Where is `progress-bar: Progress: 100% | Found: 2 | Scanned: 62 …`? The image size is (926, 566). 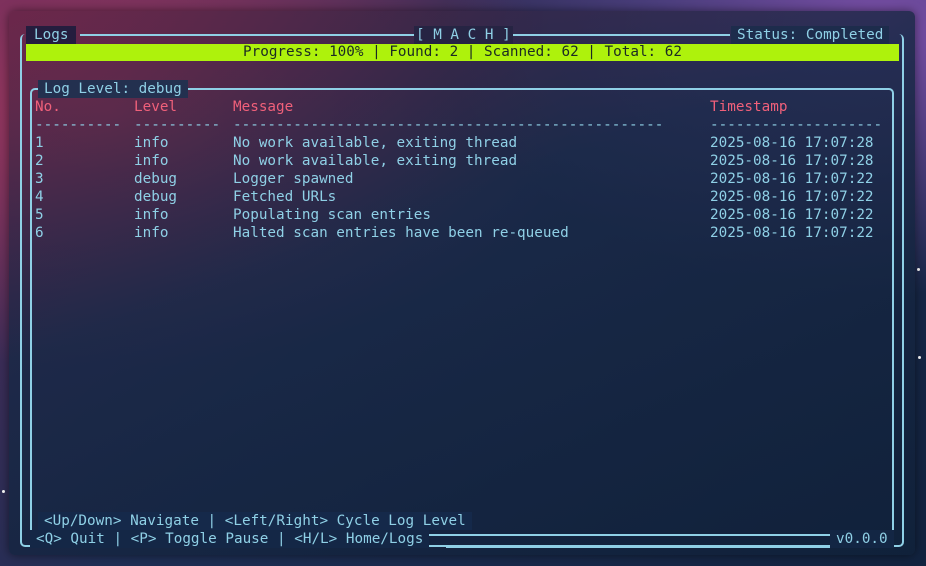
progress-bar: Progress: 100% | Found: 2 | Scanned: 62 … is located at coordinates (462, 52).